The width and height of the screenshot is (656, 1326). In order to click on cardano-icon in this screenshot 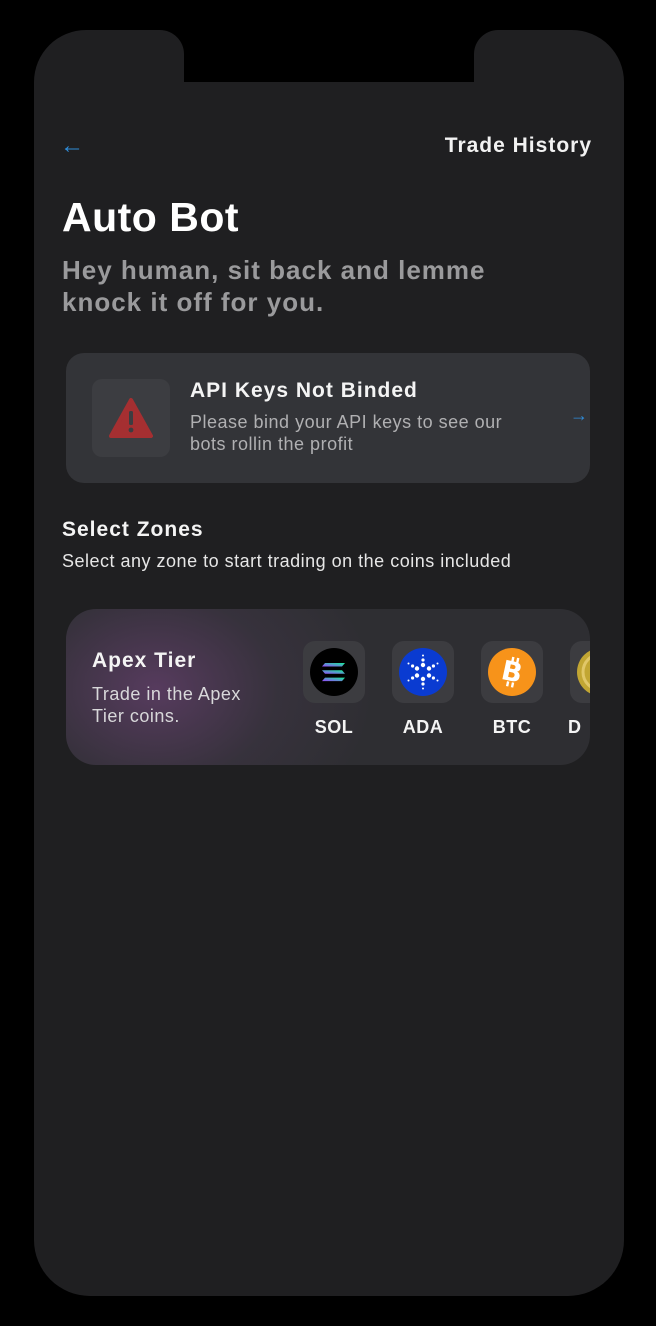, I will do `click(423, 672)`.